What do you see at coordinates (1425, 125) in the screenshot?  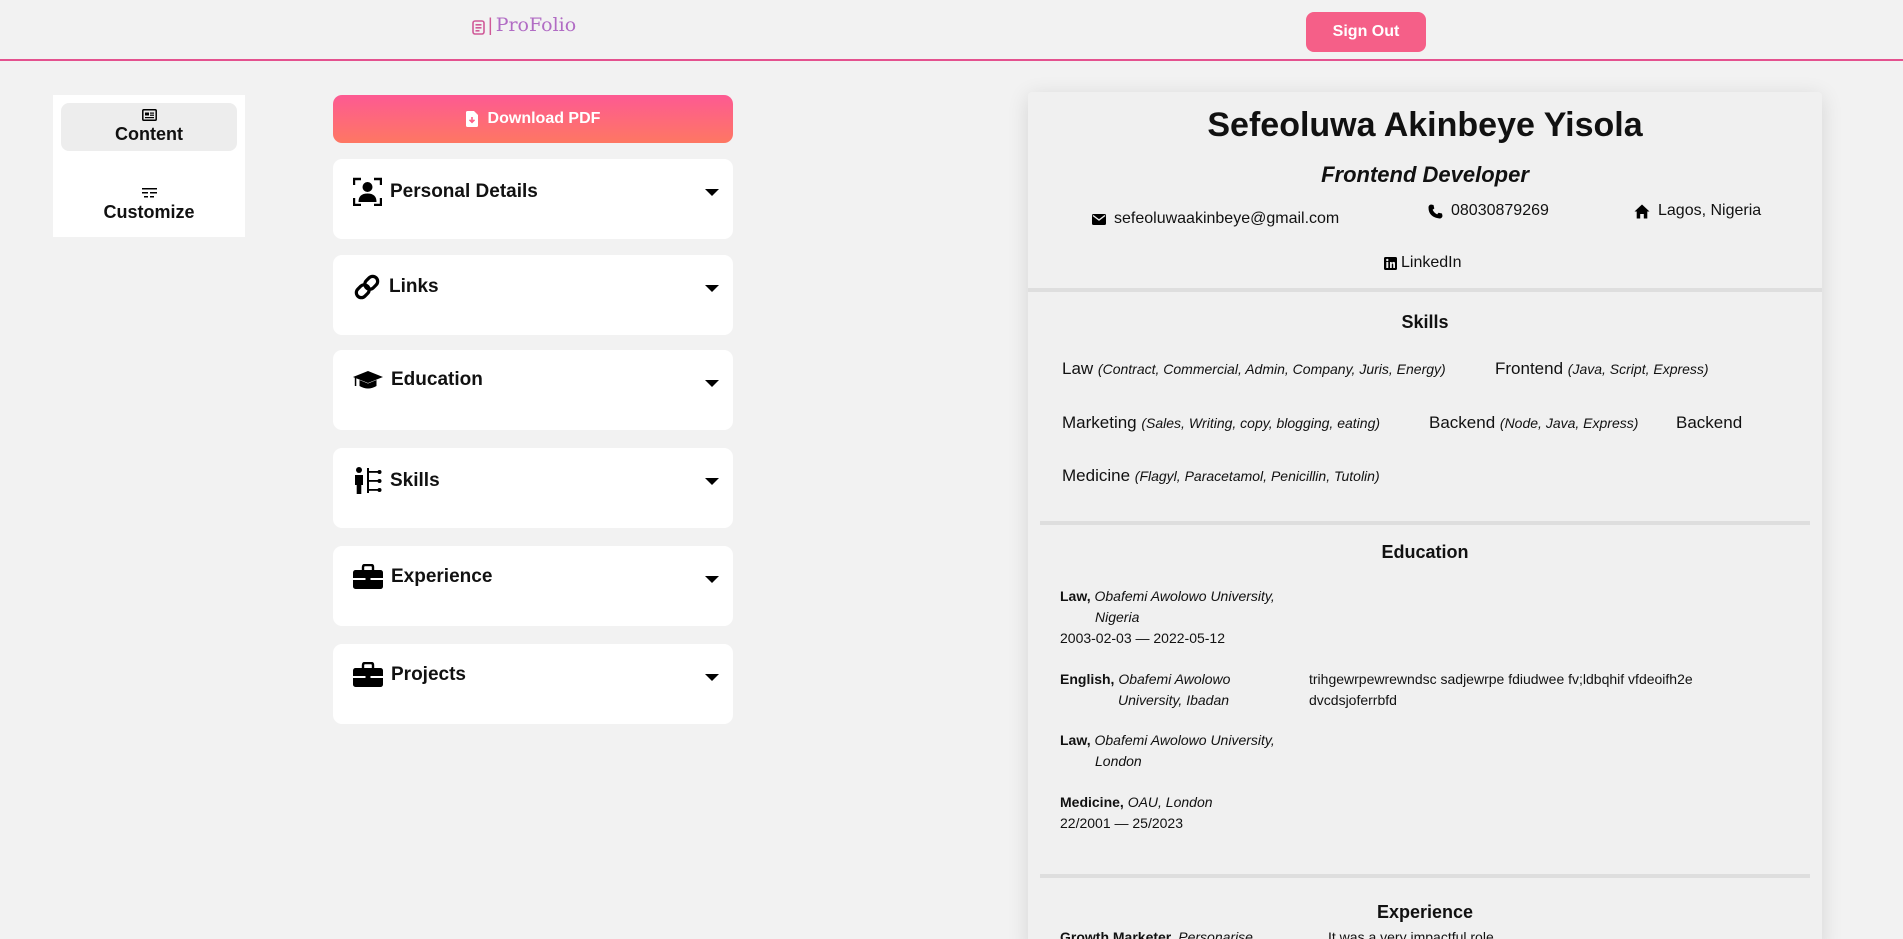 I see `resume-name: Sefeoluwa Akinbeye Yisola` at bounding box center [1425, 125].